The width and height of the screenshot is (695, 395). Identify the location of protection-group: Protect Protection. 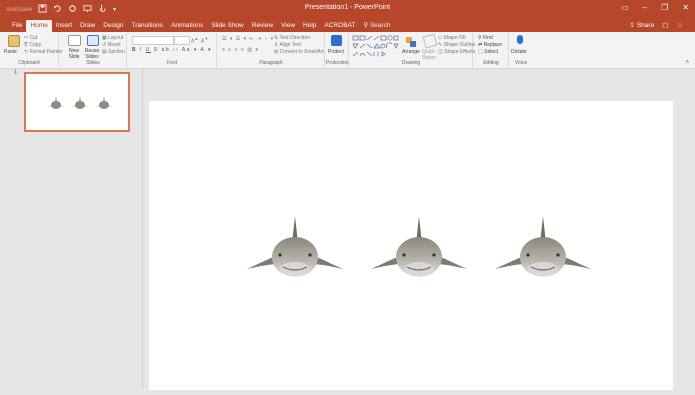
(337, 50).